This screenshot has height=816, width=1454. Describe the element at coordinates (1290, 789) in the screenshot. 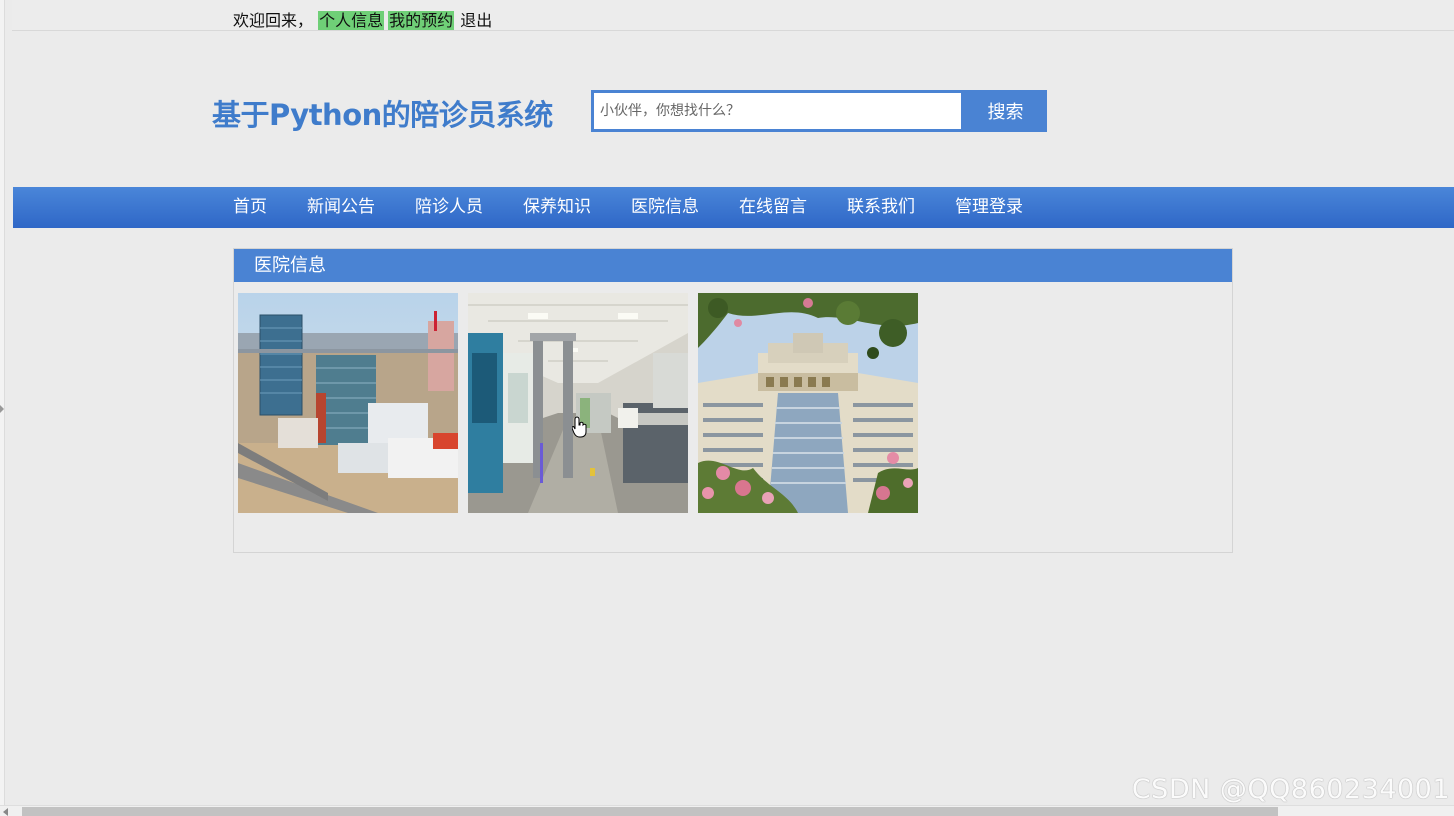

I see `watermark: CSDN @QQ860234001` at that location.